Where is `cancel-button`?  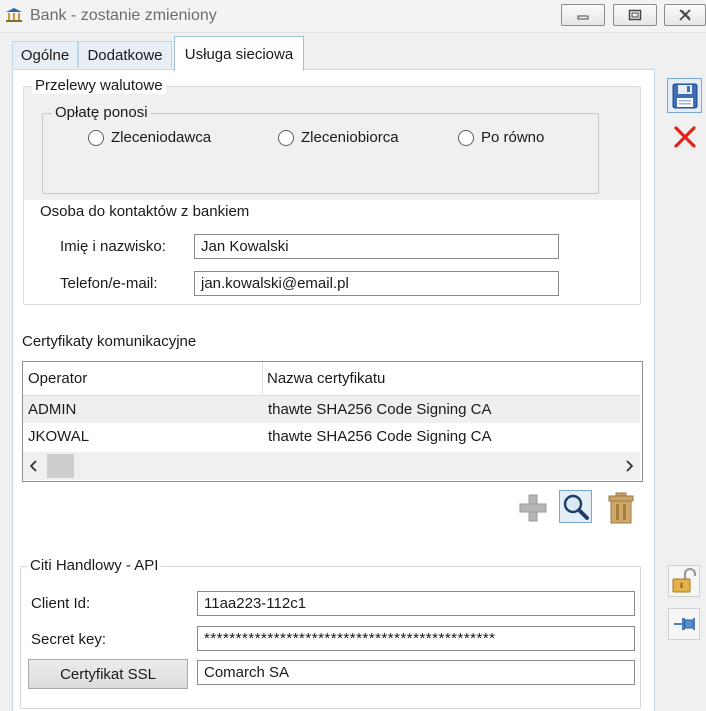 cancel-button is located at coordinates (685, 137).